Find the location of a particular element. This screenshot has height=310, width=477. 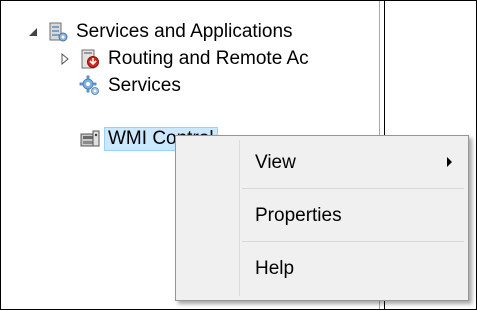

menu-item-properties: Properties is located at coordinates (322, 216).